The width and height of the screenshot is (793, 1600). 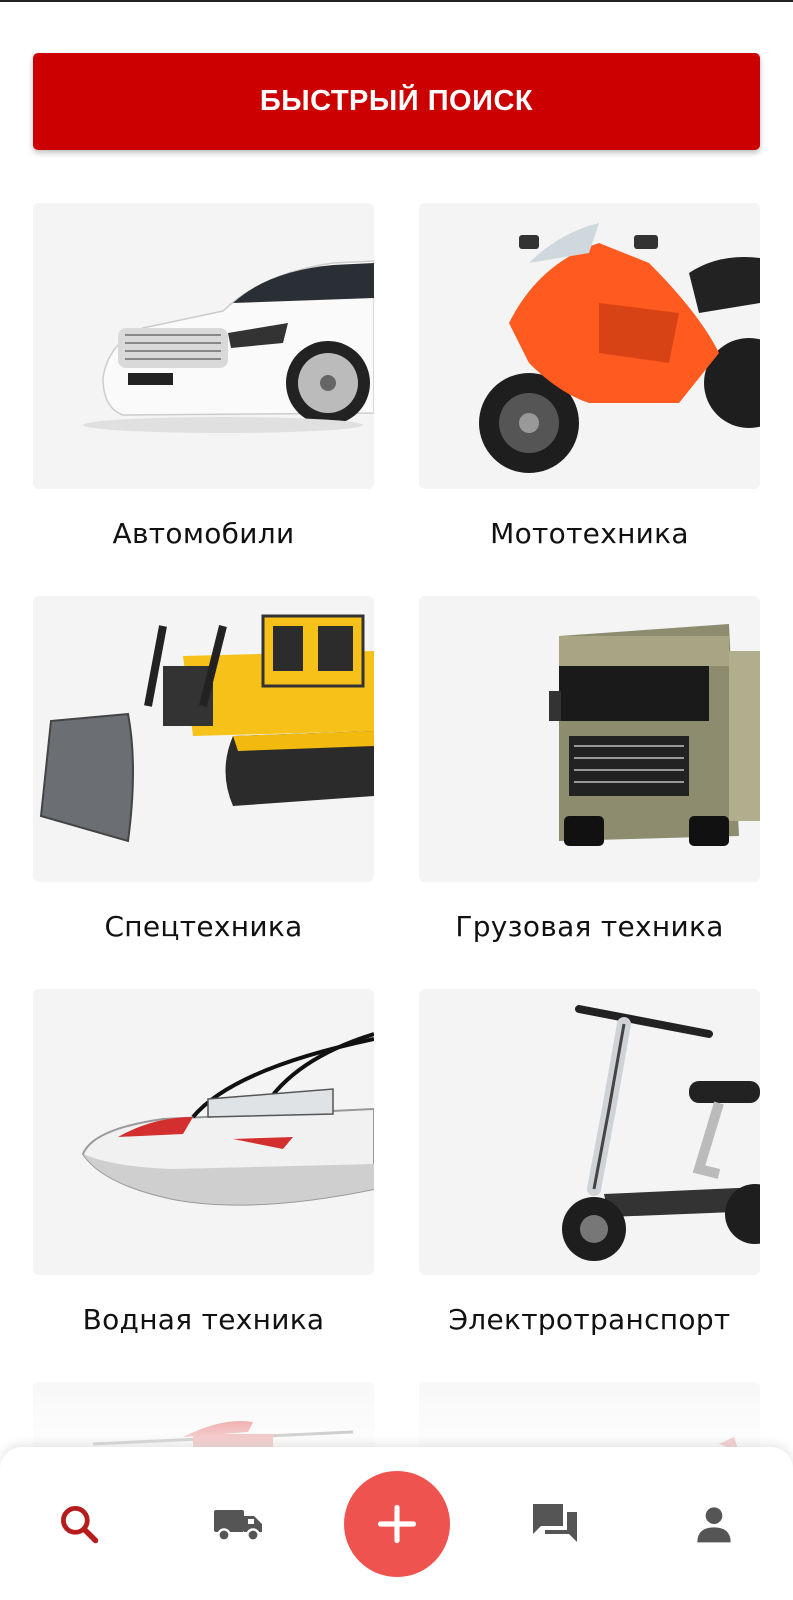 I want to click on category-label: Автомобили, so click(x=203, y=533).